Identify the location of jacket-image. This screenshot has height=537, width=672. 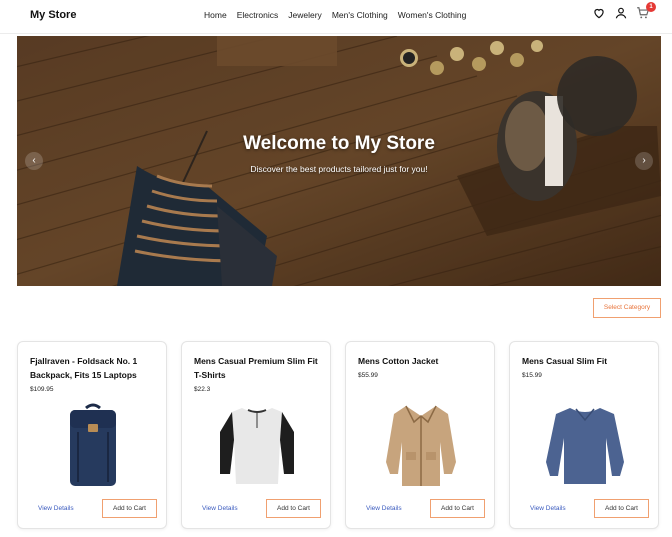
(421, 445).